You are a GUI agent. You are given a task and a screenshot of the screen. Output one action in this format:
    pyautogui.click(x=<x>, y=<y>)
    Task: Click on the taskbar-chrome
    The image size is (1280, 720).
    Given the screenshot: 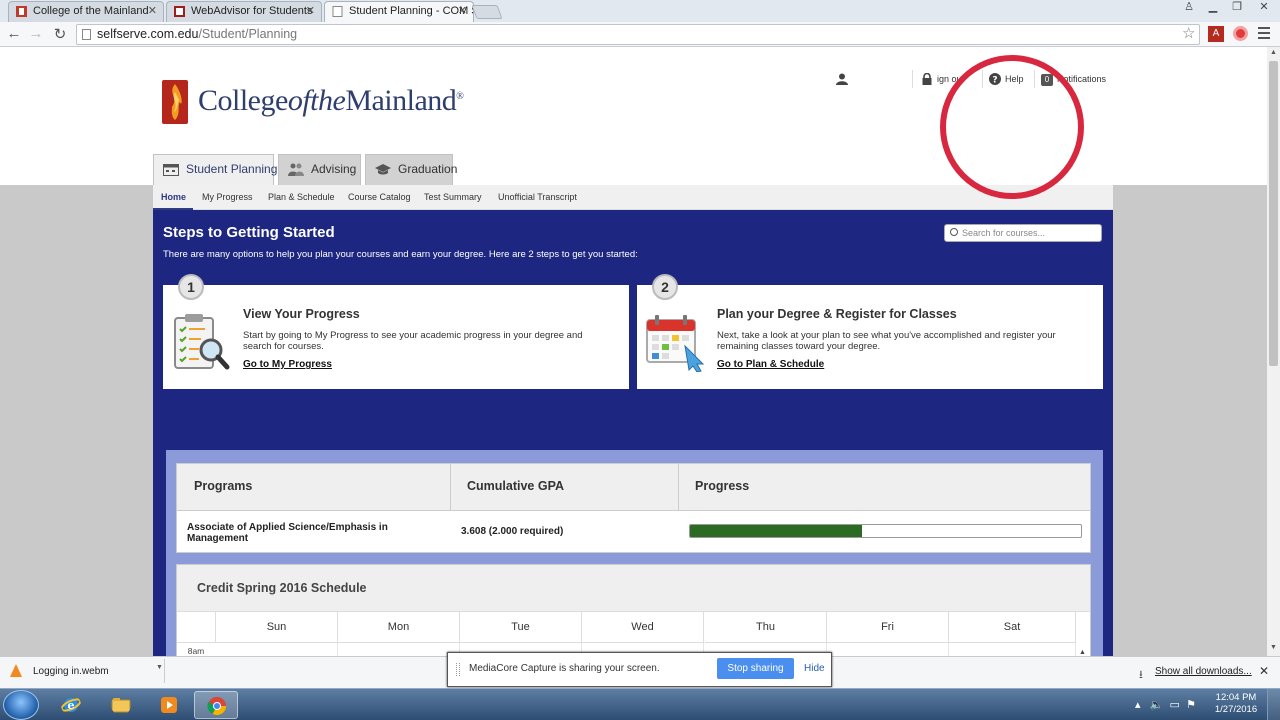 What is the action you would take?
    pyautogui.click(x=216, y=705)
    